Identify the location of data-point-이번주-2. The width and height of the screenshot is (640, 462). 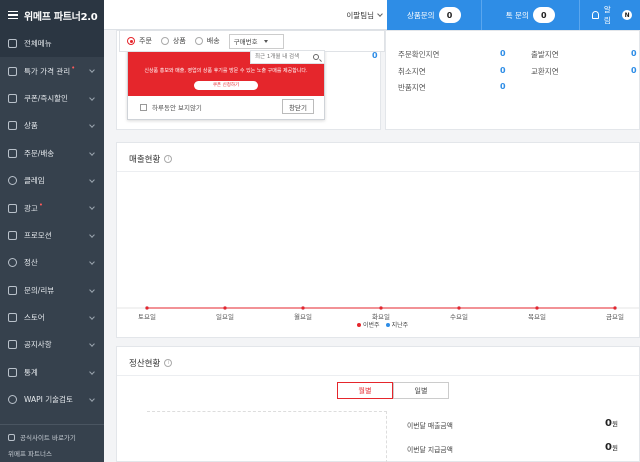
(303, 308).